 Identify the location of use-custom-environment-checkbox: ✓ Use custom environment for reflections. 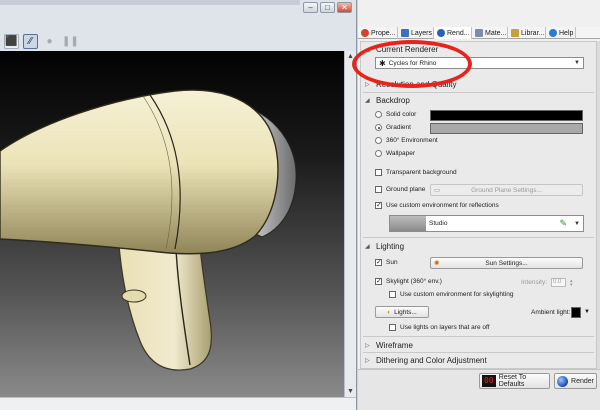
(437, 205).